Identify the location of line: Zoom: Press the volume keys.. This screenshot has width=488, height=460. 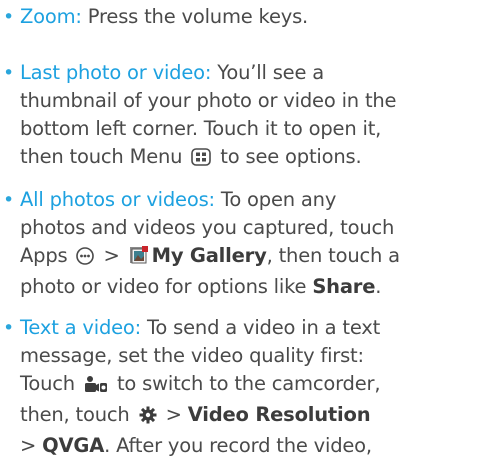
(164, 17).